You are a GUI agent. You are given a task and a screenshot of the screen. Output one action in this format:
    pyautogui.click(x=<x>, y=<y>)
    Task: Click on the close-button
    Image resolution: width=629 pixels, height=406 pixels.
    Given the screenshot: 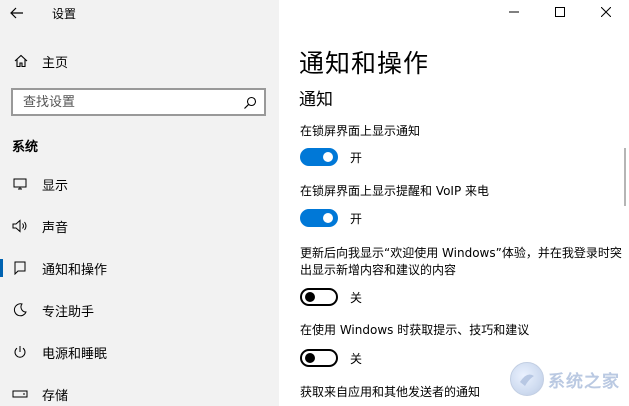 What is the action you would take?
    pyautogui.click(x=606, y=12)
    